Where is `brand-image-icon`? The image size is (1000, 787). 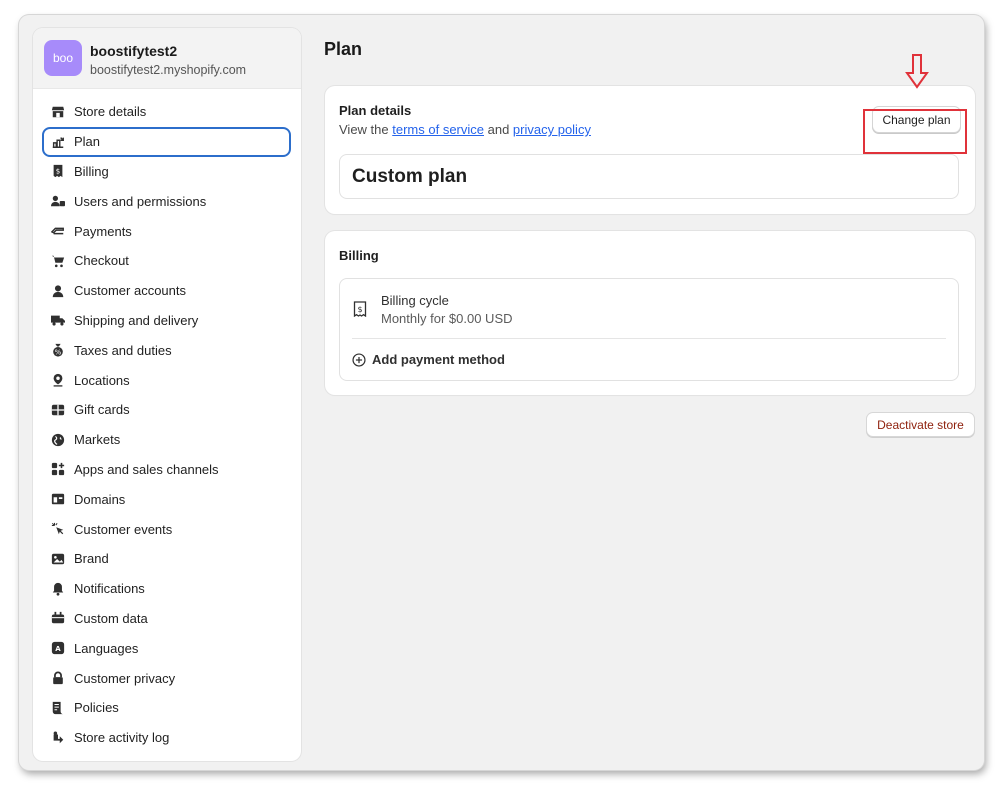
brand-image-icon is located at coordinates (58, 559).